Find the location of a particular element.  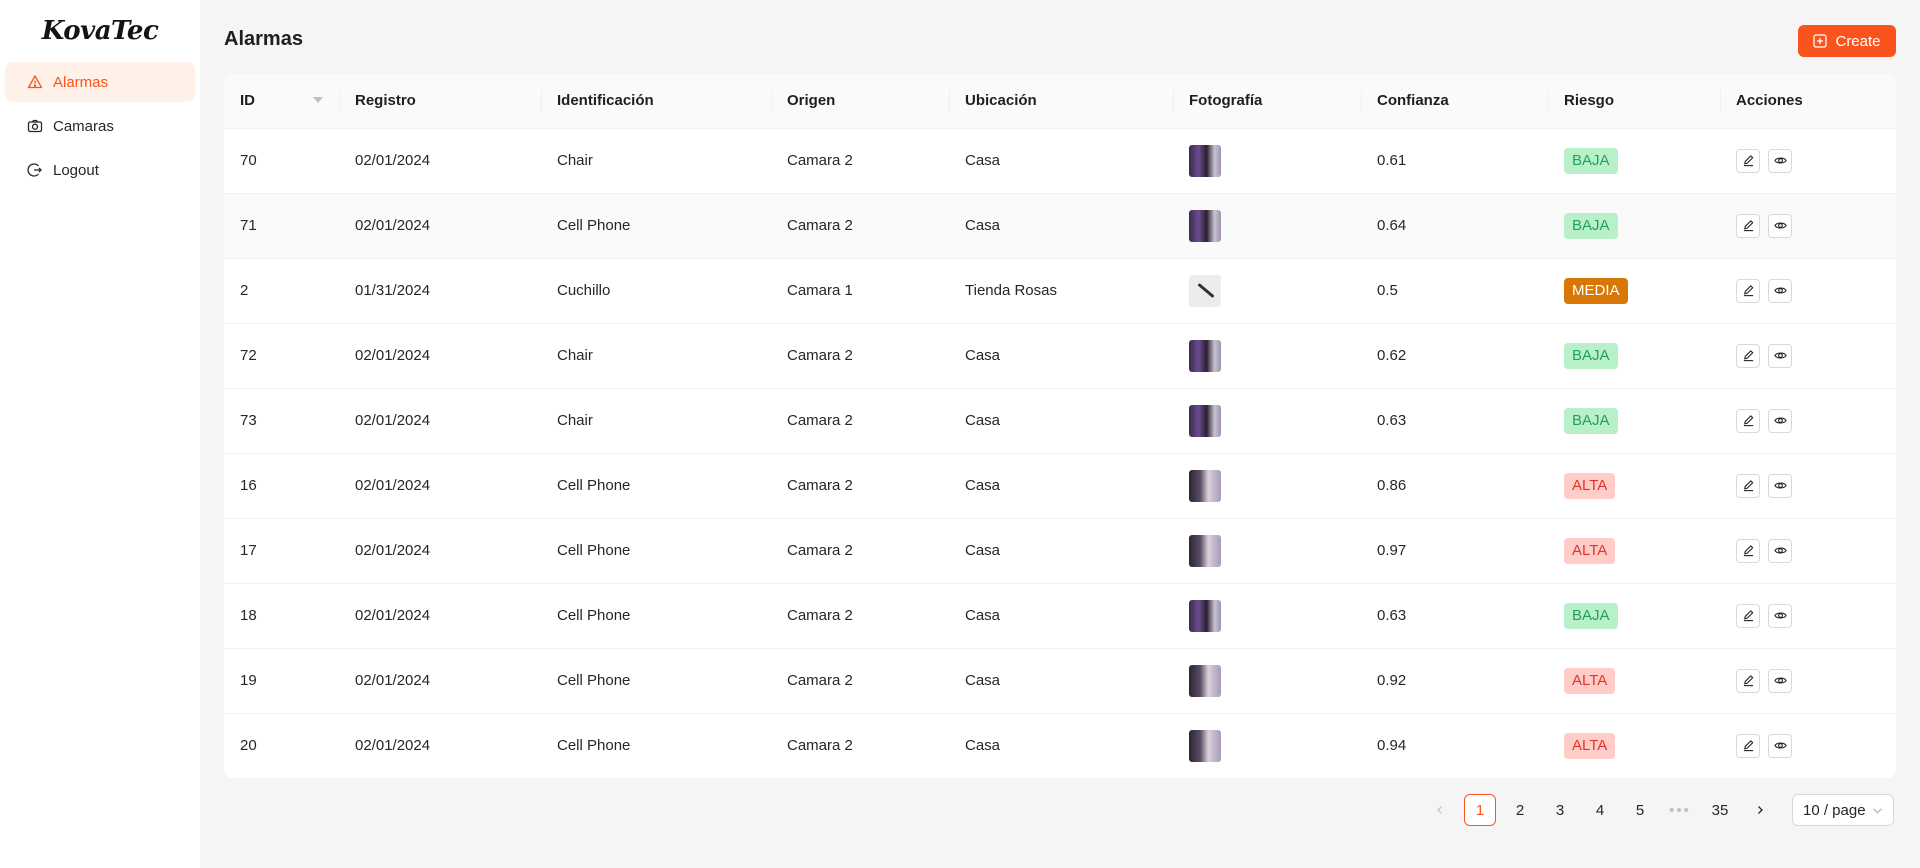

risk-badge: BAJA is located at coordinates (1591, 225).